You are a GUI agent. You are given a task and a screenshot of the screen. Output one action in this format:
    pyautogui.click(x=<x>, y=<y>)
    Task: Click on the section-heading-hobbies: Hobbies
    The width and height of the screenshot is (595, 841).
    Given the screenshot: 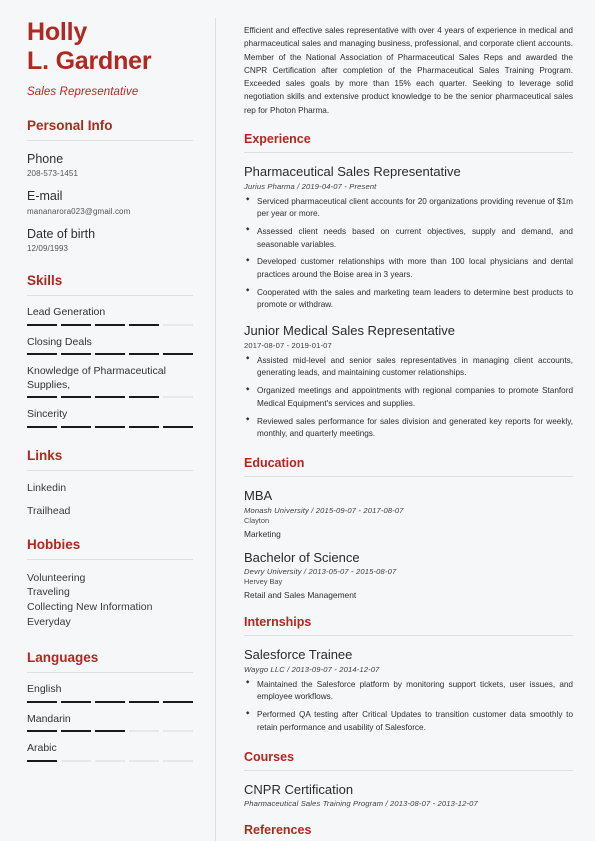 What is the action you would take?
    pyautogui.click(x=54, y=544)
    